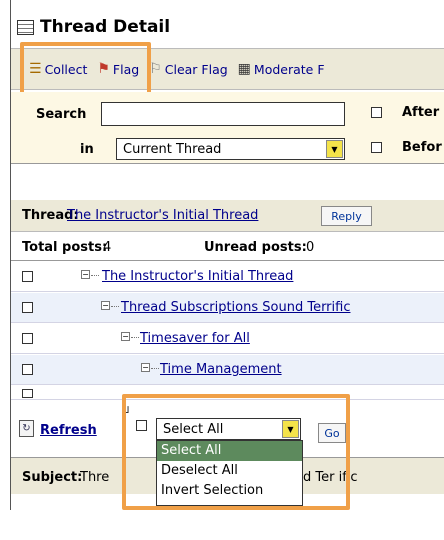  Describe the element at coordinates (334, 149) in the screenshot. I see `chevron-down-icon: ▼` at that location.